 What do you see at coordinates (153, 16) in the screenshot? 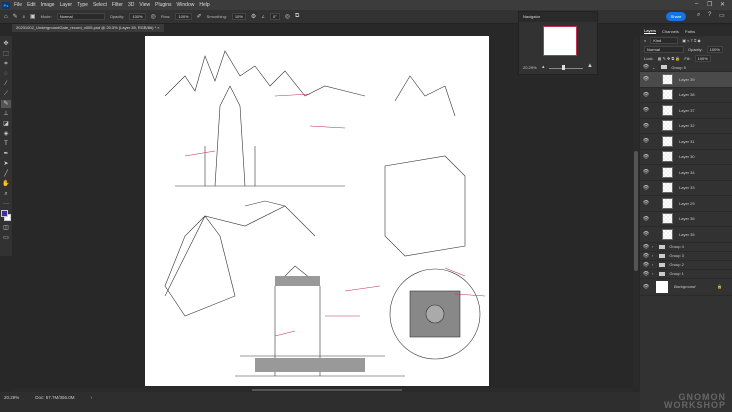
I see `pressure-opacity-icon: ◎` at bounding box center [153, 16].